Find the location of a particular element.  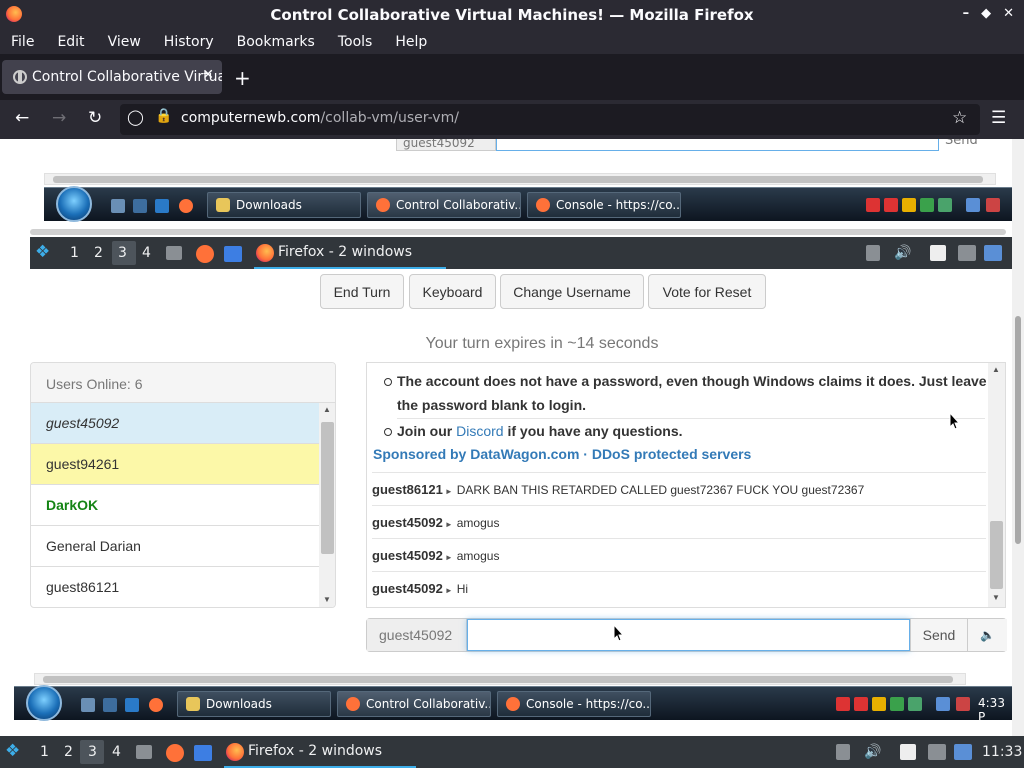

keyboard-button: Keyboard is located at coordinates (452, 291).